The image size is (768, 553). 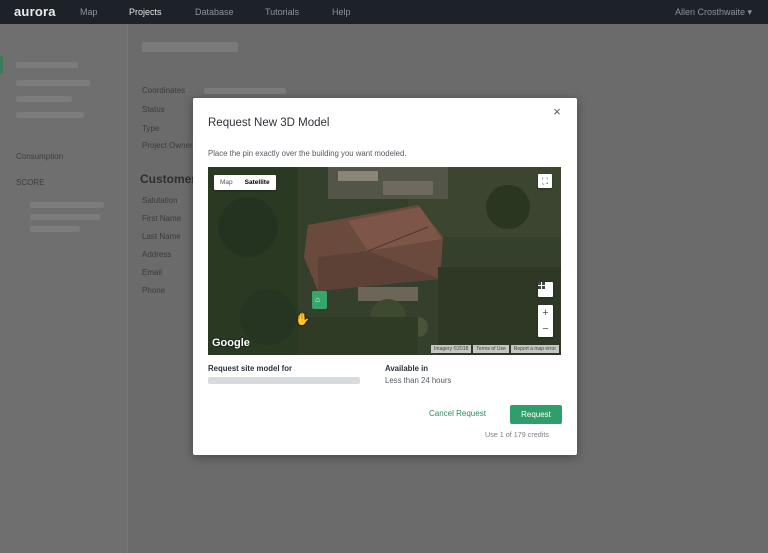 I want to click on credits-note: Use 1 of 179 credits, so click(x=517, y=434).